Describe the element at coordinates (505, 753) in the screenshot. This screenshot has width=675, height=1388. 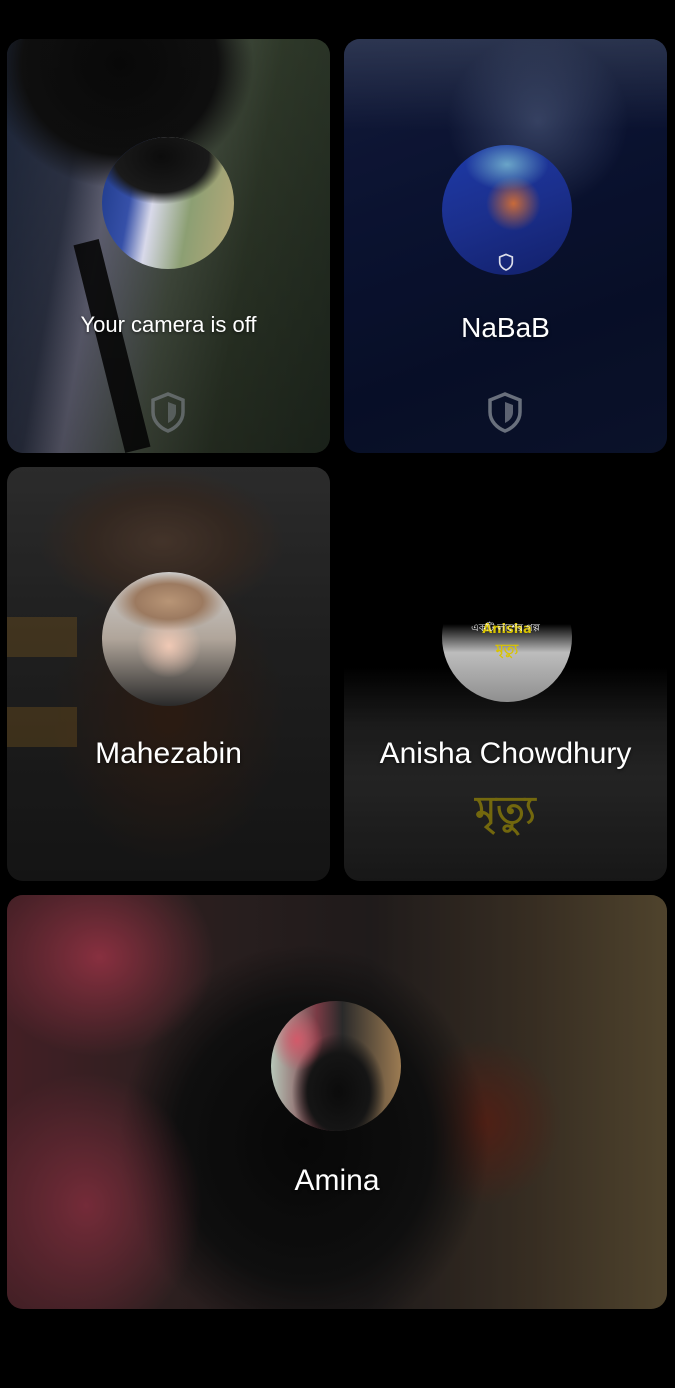
I see `participant-name: Anisha Chowdhury` at that location.